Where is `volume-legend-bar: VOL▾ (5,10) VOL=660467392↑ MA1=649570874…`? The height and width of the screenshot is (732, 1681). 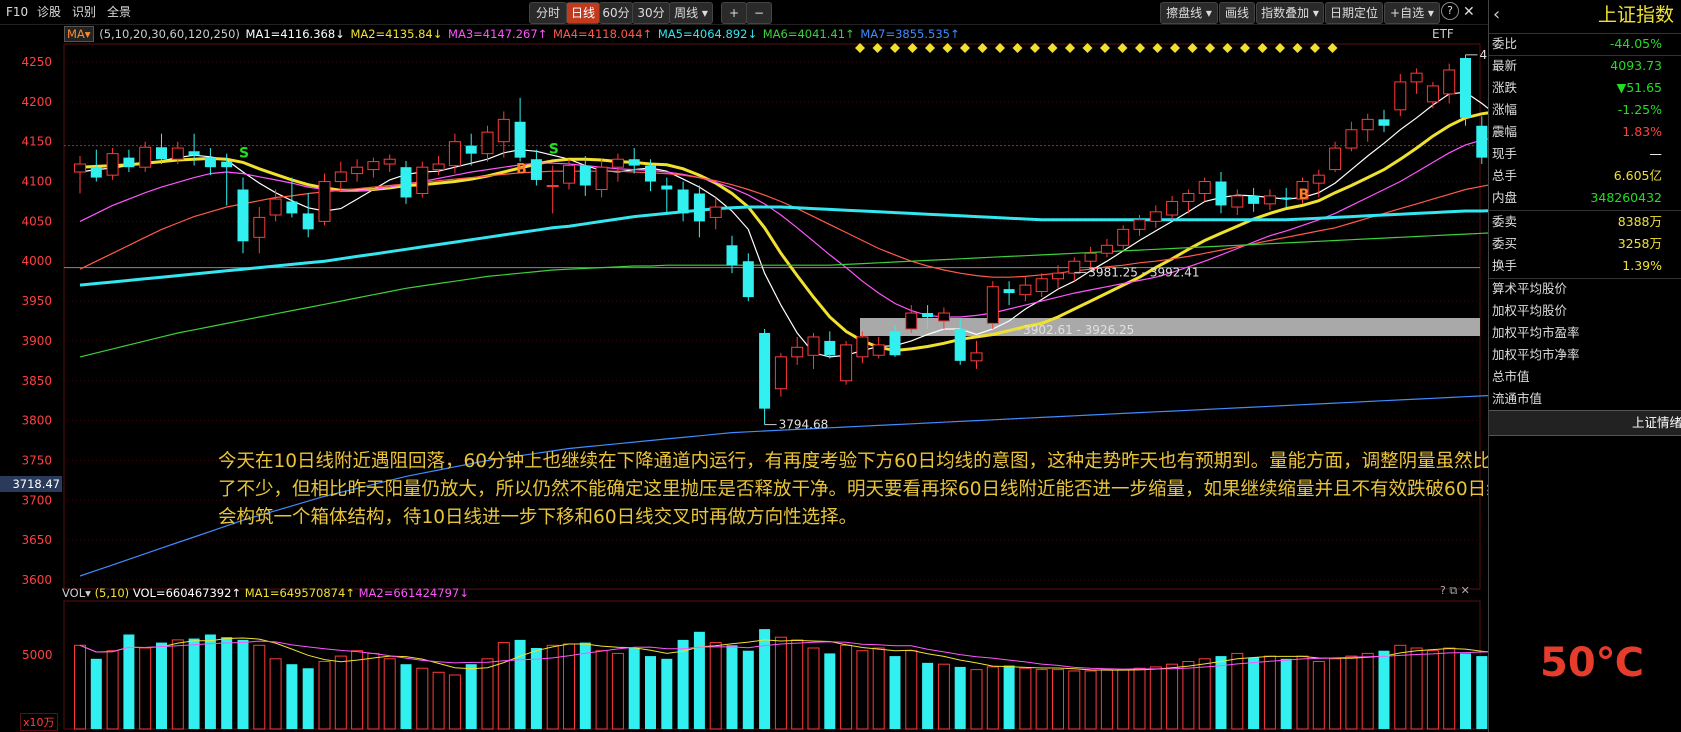
volume-legend-bar: VOL▾ (5,10) VOL=660467392↑ MA1=649570874… is located at coordinates (265, 593).